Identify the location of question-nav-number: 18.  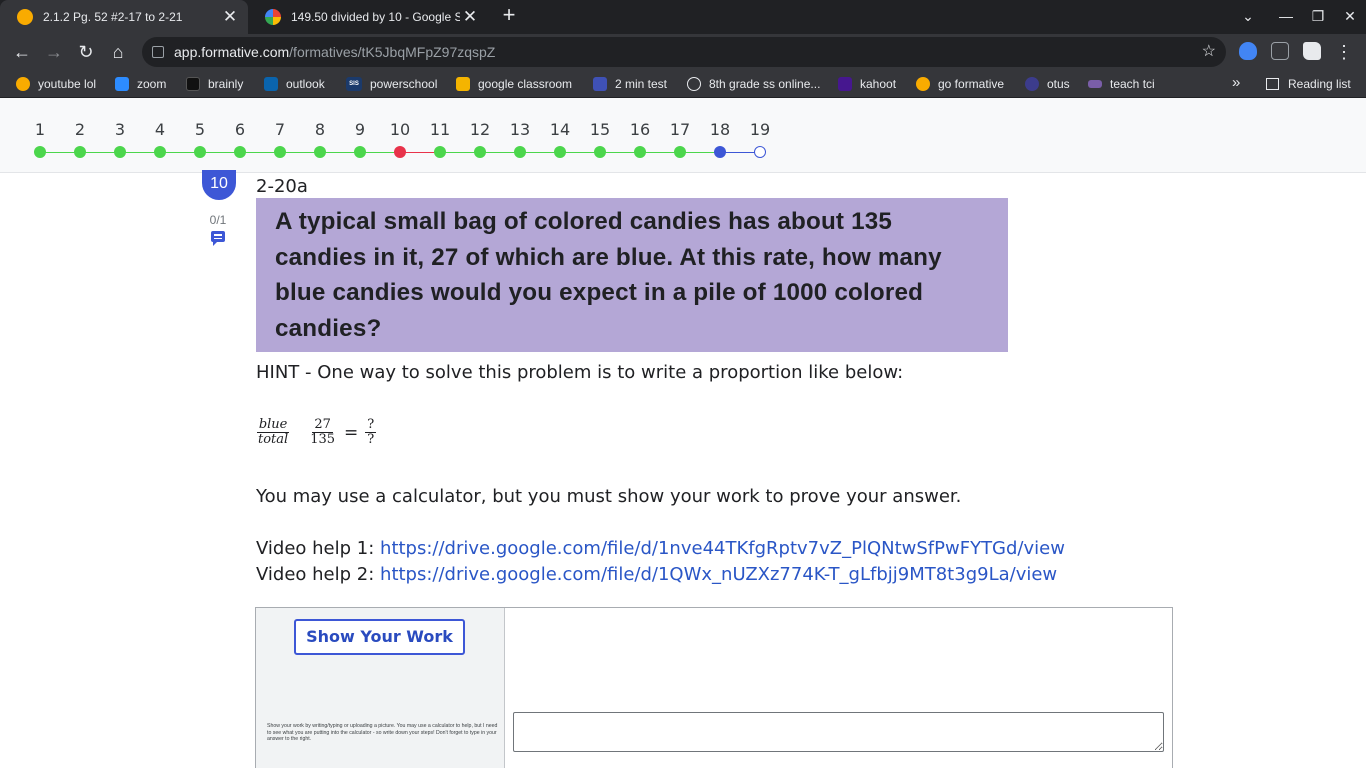
(720, 129).